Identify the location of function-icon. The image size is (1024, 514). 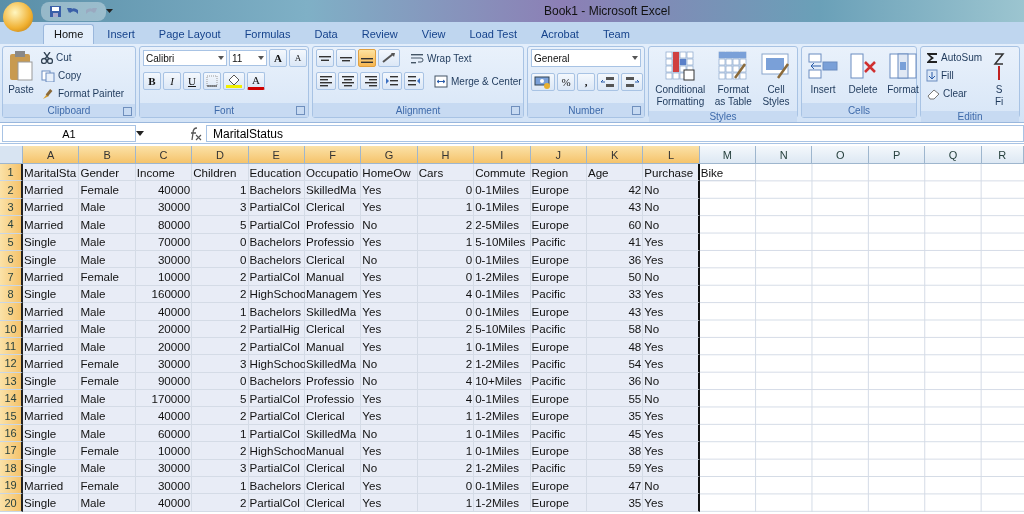
(195, 133).